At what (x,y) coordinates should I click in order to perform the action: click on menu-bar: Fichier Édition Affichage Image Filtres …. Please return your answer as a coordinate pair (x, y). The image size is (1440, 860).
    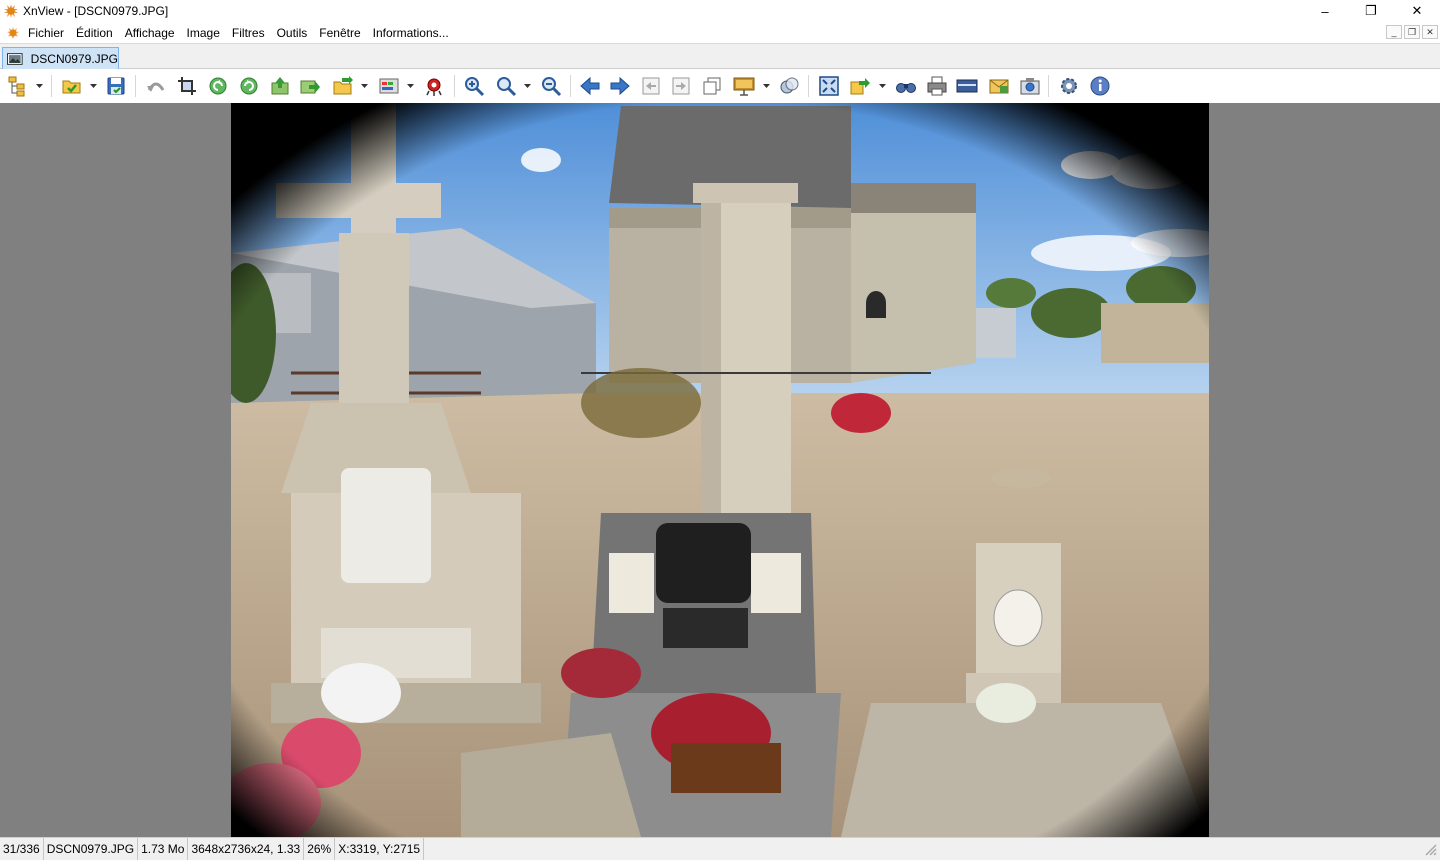
    Looking at the image, I should click on (720, 32).